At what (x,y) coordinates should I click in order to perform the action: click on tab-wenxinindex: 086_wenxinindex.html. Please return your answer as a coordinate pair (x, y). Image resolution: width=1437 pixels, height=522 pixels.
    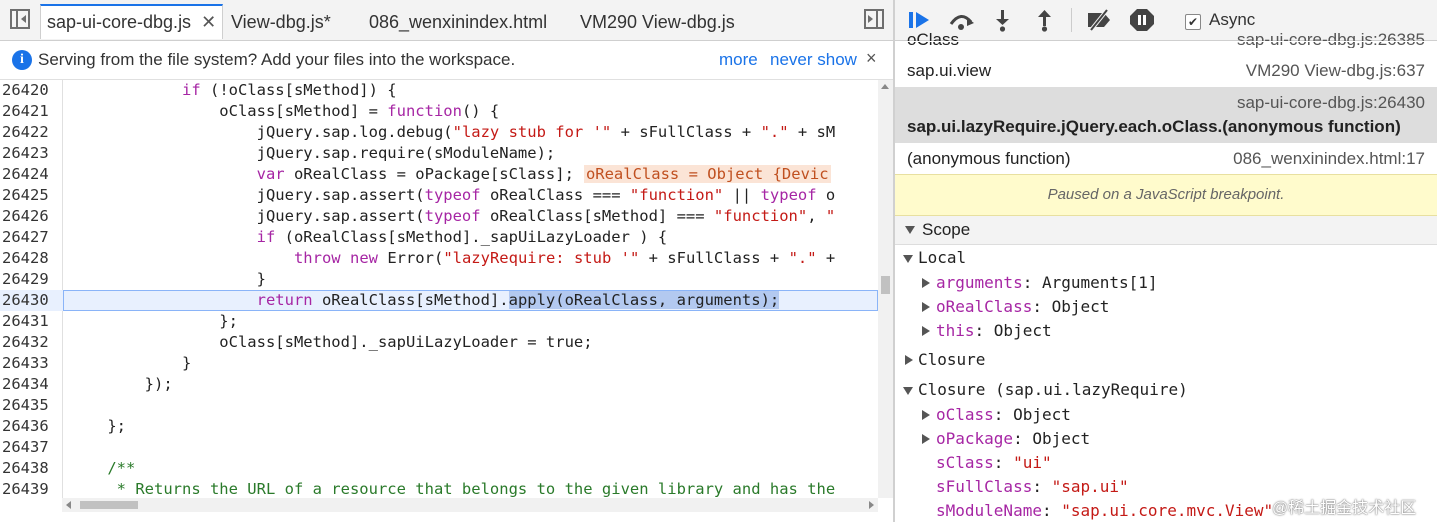
    Looking at the image, I should click on (458, 22).